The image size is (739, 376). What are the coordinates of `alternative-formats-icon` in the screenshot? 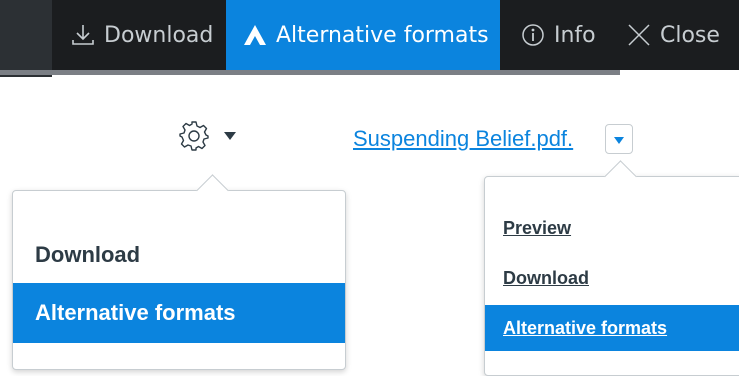 It's located at (255, 35).